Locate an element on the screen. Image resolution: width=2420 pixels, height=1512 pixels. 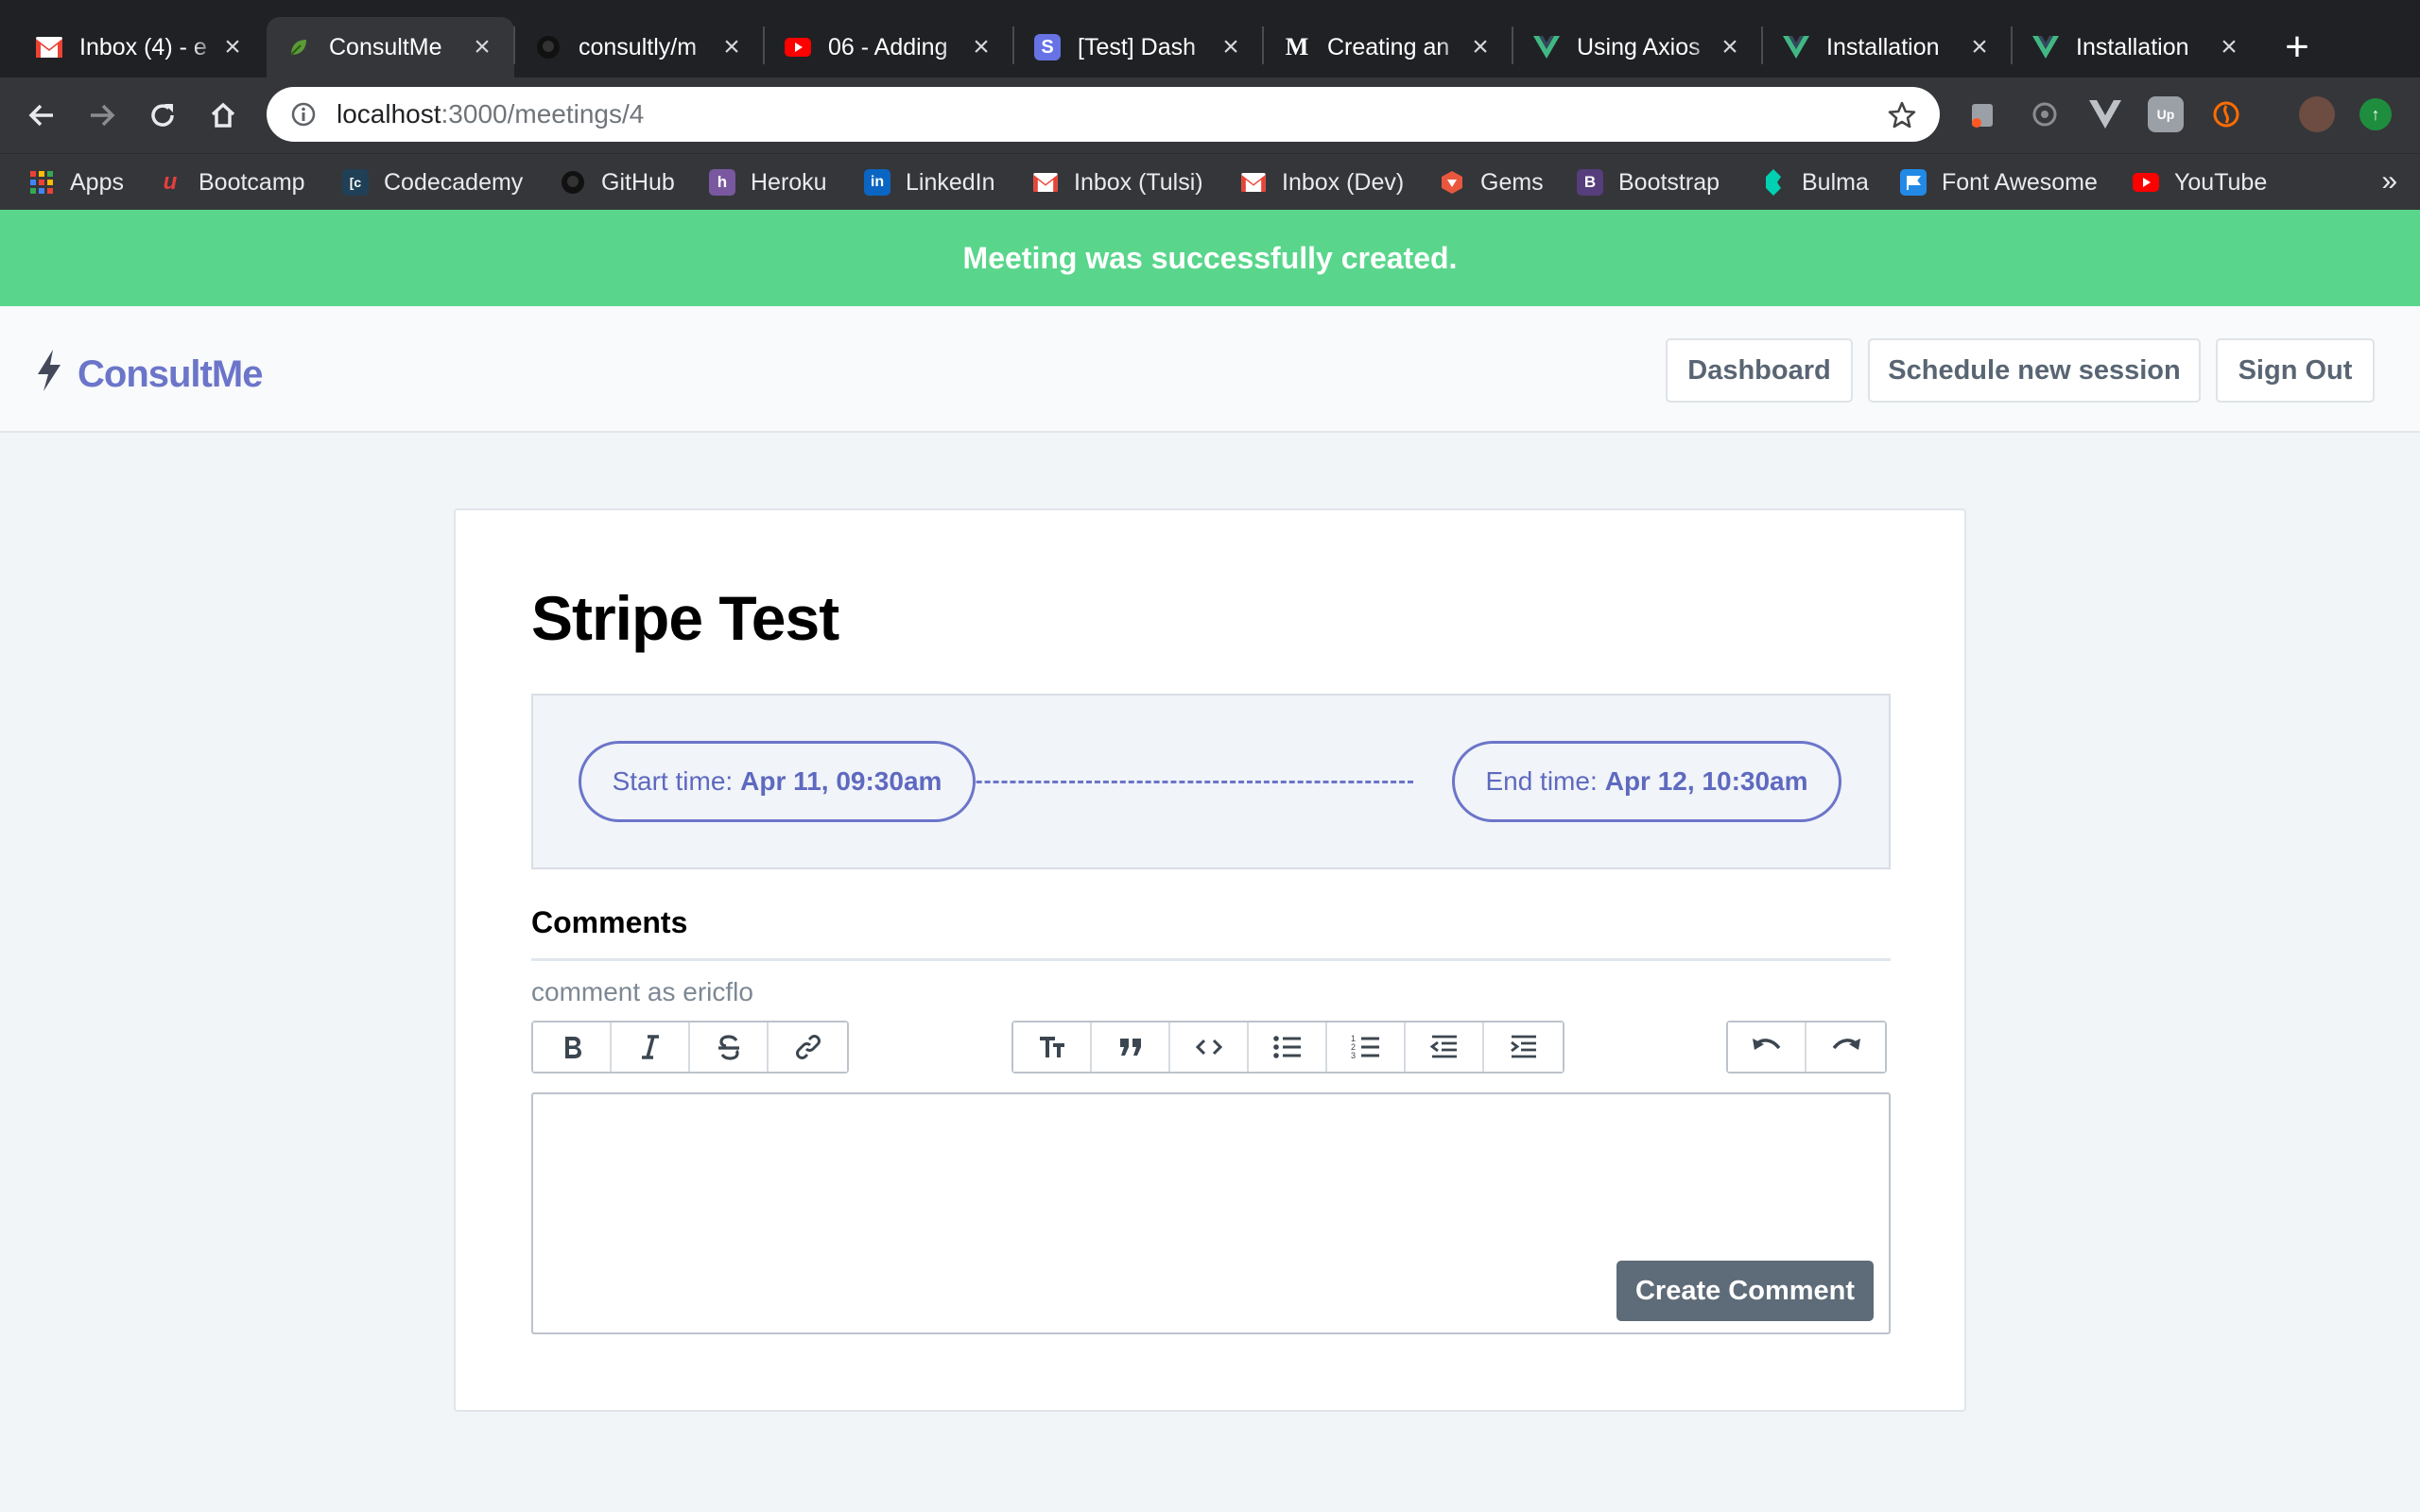
bookmark-star-icon is located at coordinates (1902, 115).